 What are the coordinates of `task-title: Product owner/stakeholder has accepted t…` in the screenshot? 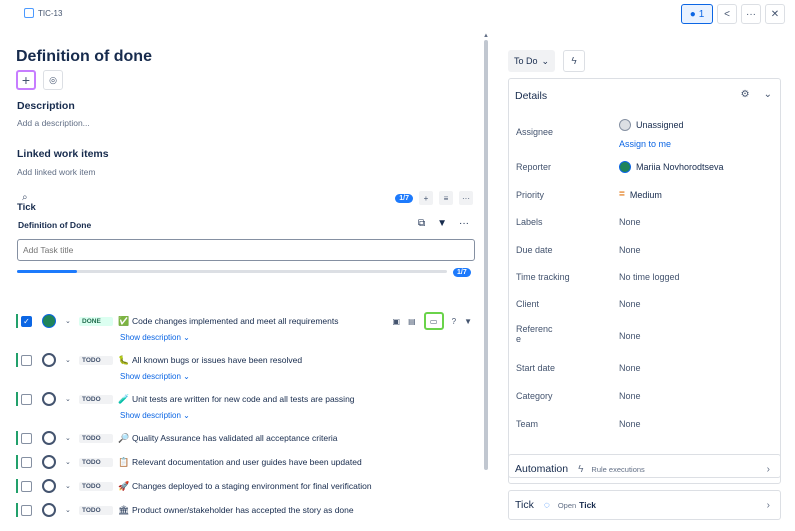 It's located at (243, 510).